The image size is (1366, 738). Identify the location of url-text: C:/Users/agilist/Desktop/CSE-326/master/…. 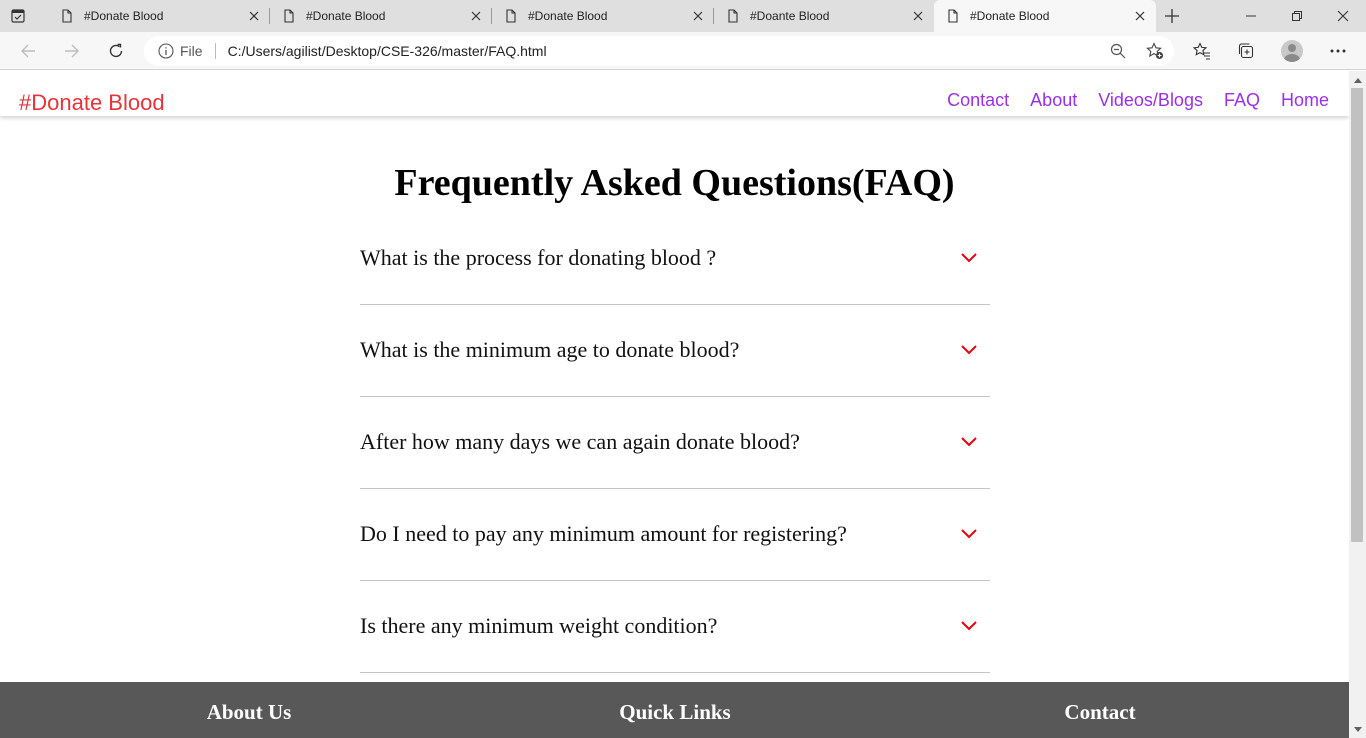
(387, 51).